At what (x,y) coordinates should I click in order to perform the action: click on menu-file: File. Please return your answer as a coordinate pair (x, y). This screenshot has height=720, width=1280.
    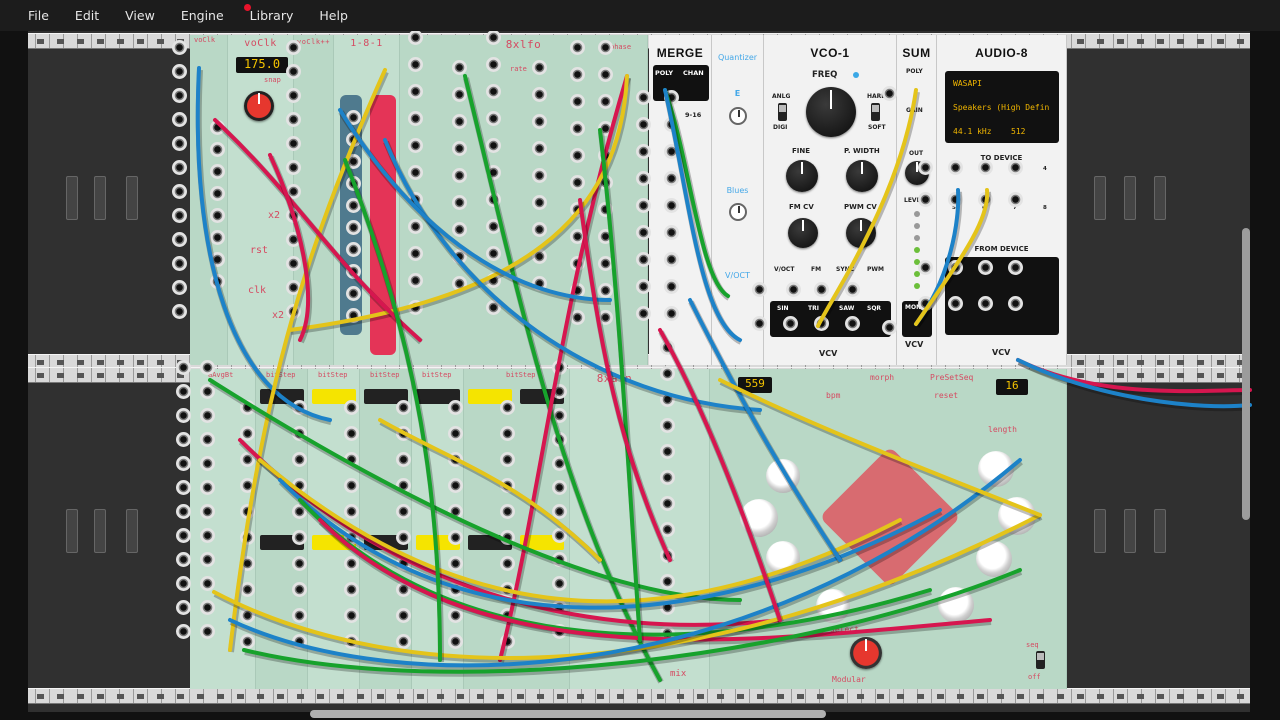
    Looking at the image, I should click on (38, 15).